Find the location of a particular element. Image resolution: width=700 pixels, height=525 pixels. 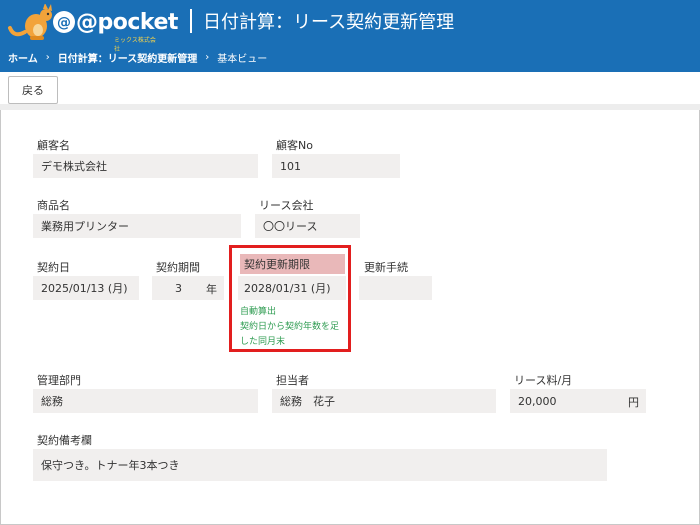

product-name-label: 商品名 is located at coordinates (53, 205).